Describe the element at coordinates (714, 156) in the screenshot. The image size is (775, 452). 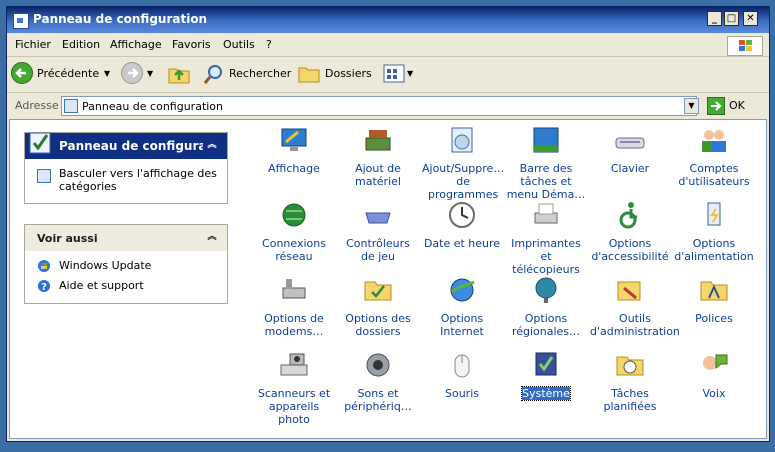
I see `cpl-item-user-accounts: Comptes d'utilisateurs` at that location.